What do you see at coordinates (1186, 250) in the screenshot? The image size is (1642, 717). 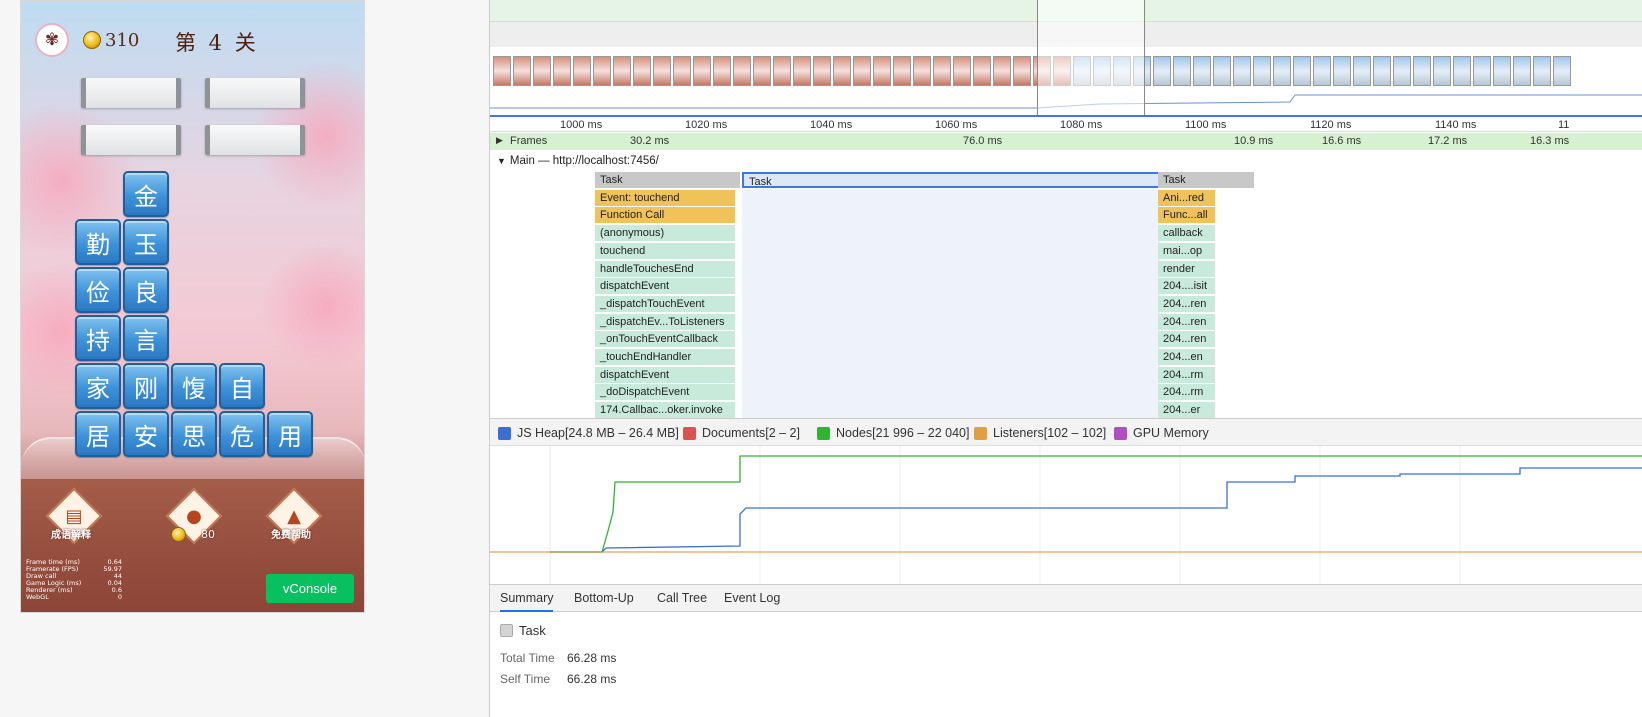 I see `flame-entry: mai...op` at bounding box center [1186, 250].